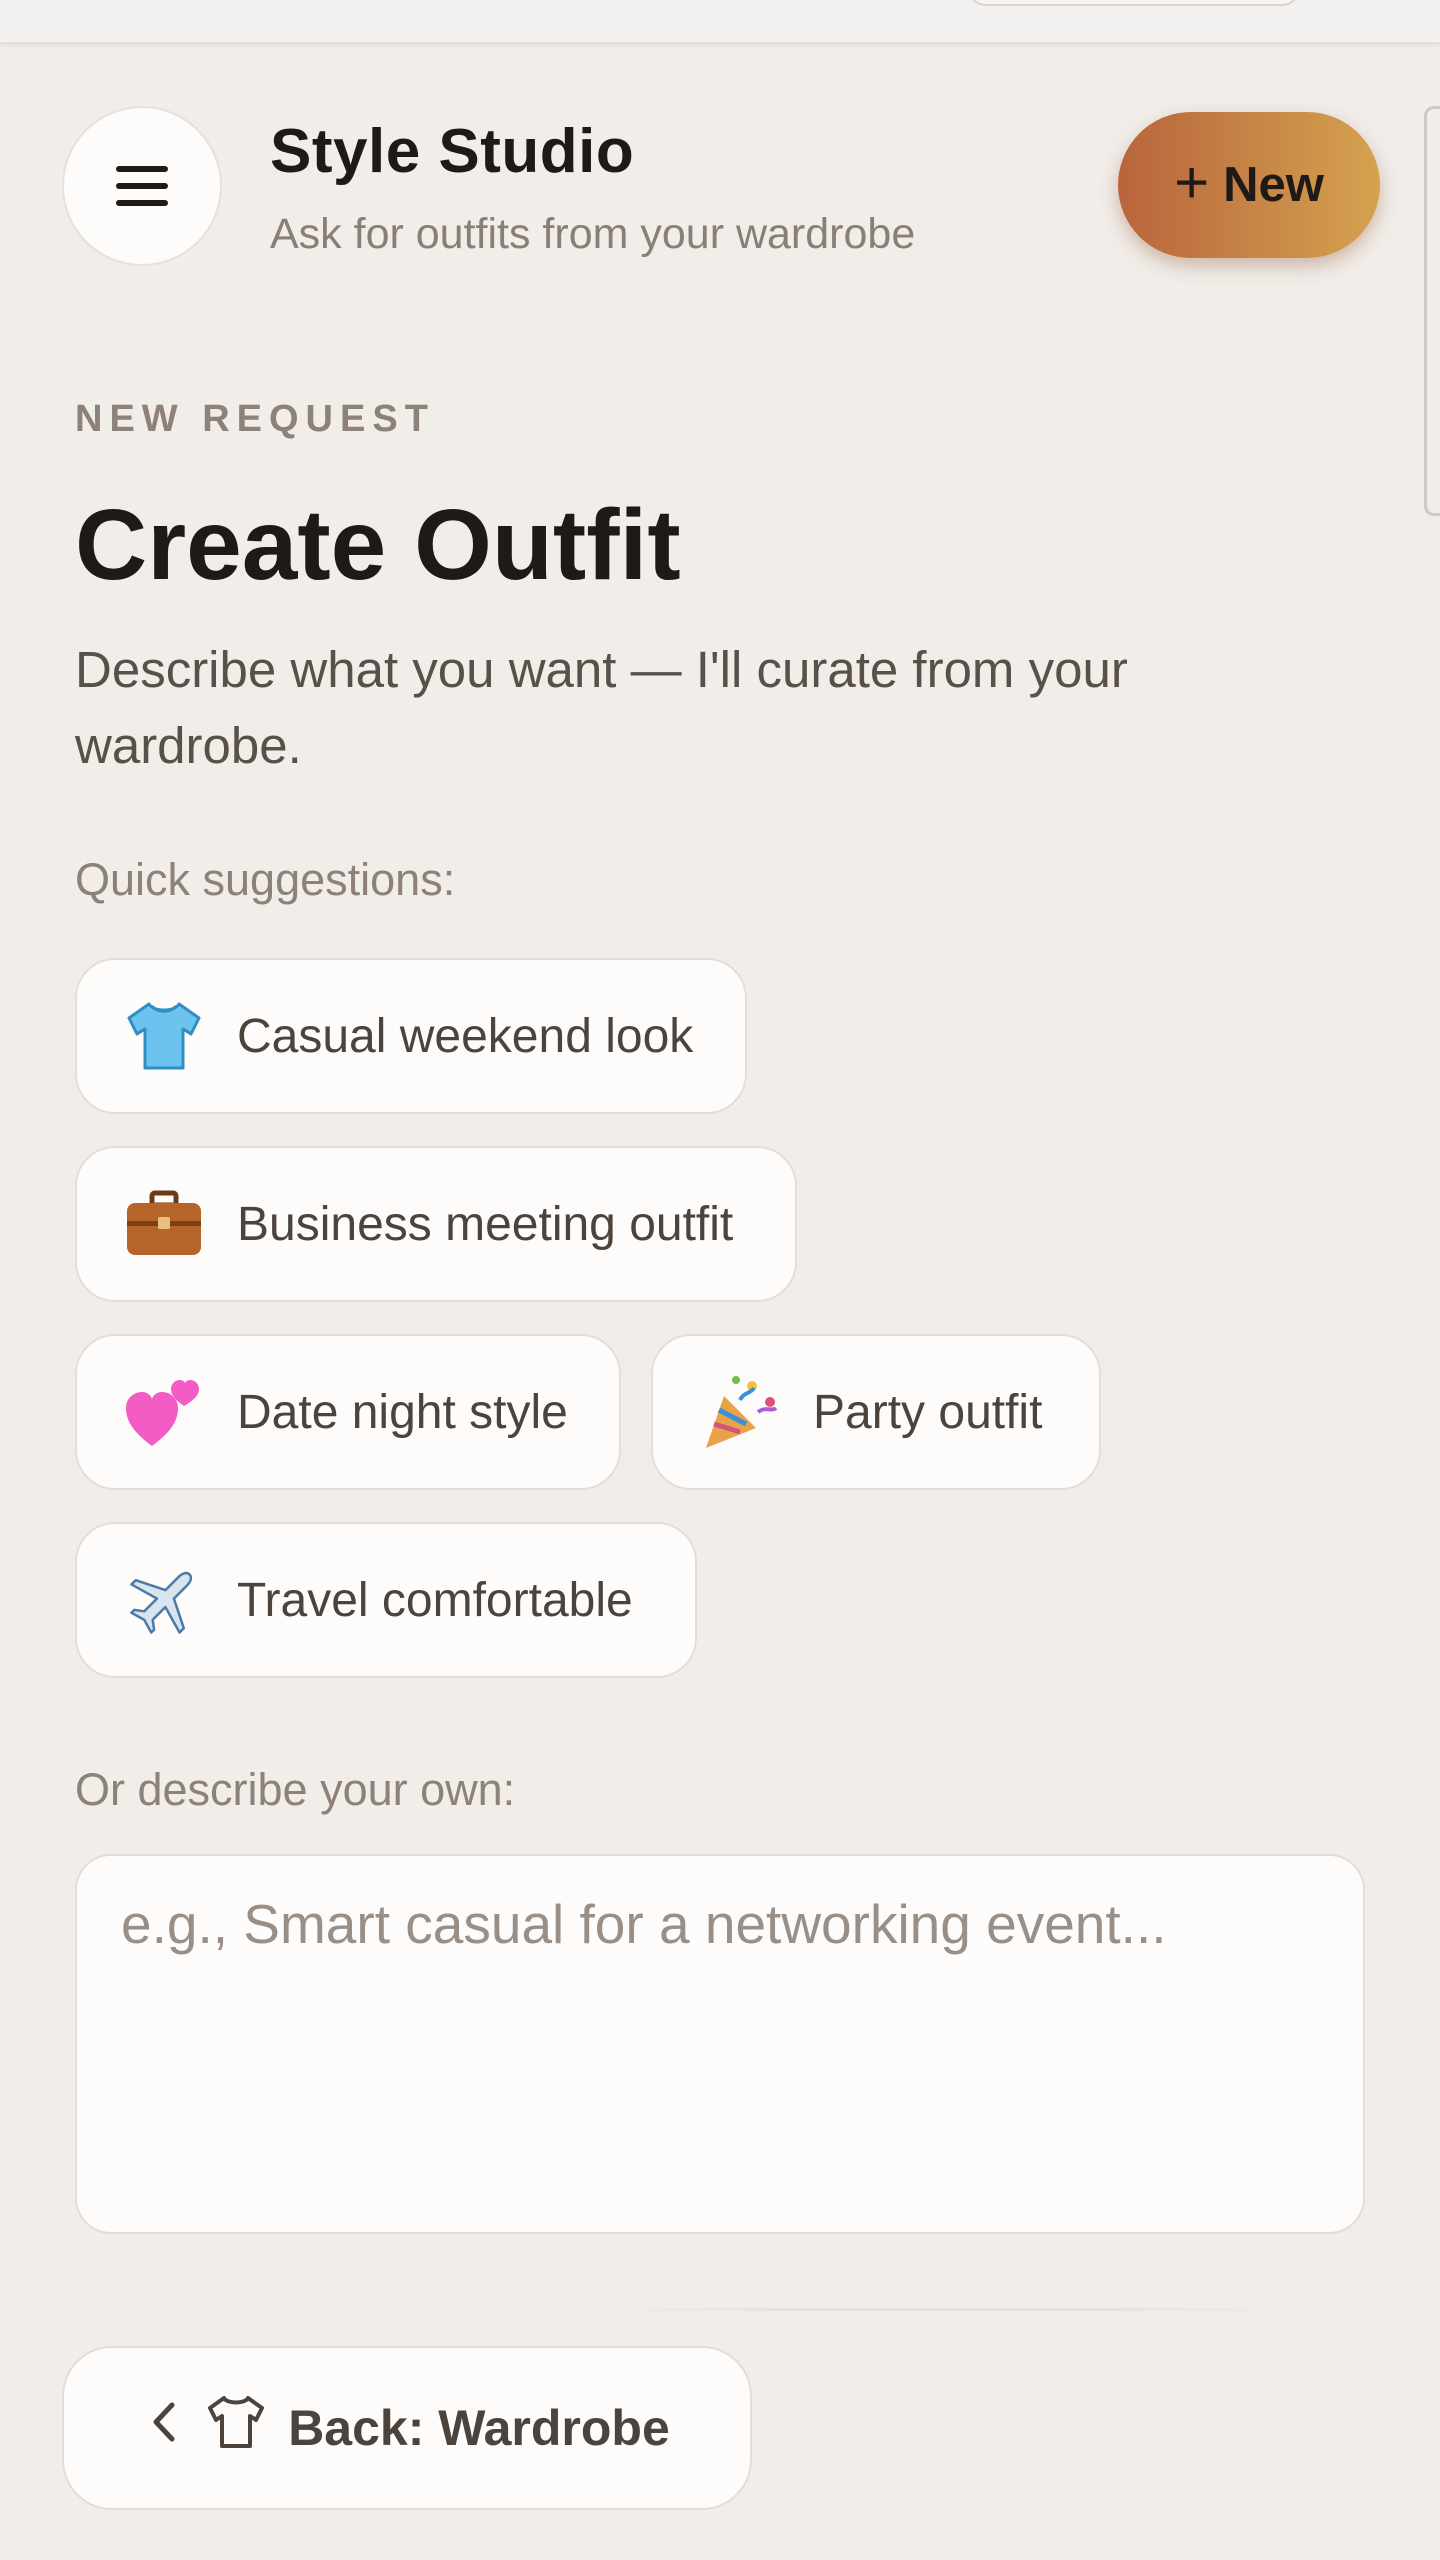 Image resolution: width=1440 pixels, height=2560 pixels. I want to click on suggestion-chip-travel: Travel comfortable, so click(386, 1600).